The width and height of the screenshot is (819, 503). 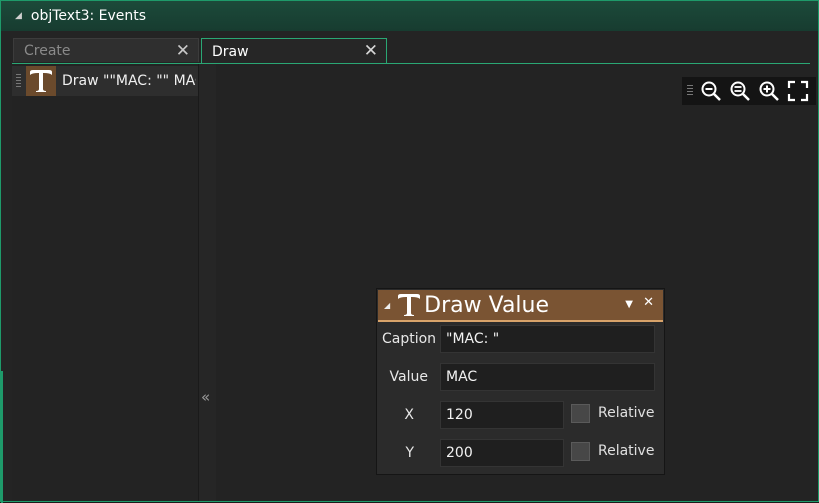 What do you see at coordinates (18, 16) in the screenshot?
I see `collapse-triangle-icon: ◢` at bounding box center [18, 16].